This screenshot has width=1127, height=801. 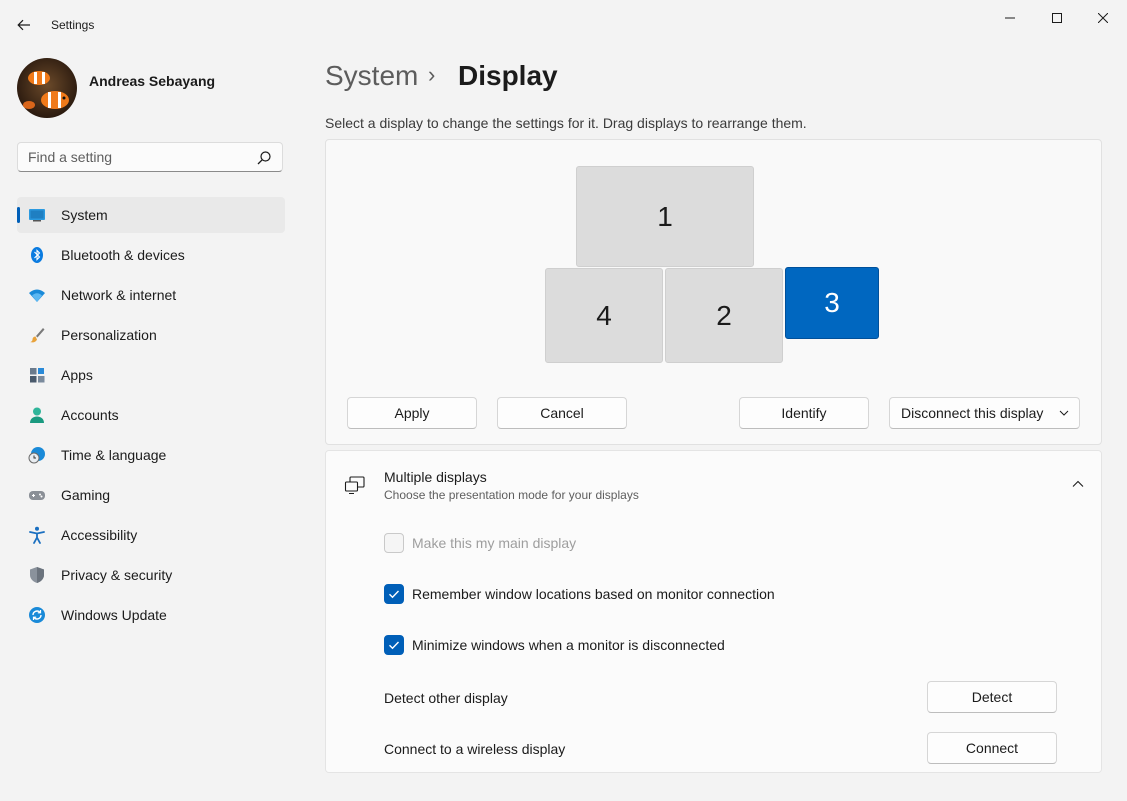 I want to click on apply-button: Apply, so click(x=412, y=413).